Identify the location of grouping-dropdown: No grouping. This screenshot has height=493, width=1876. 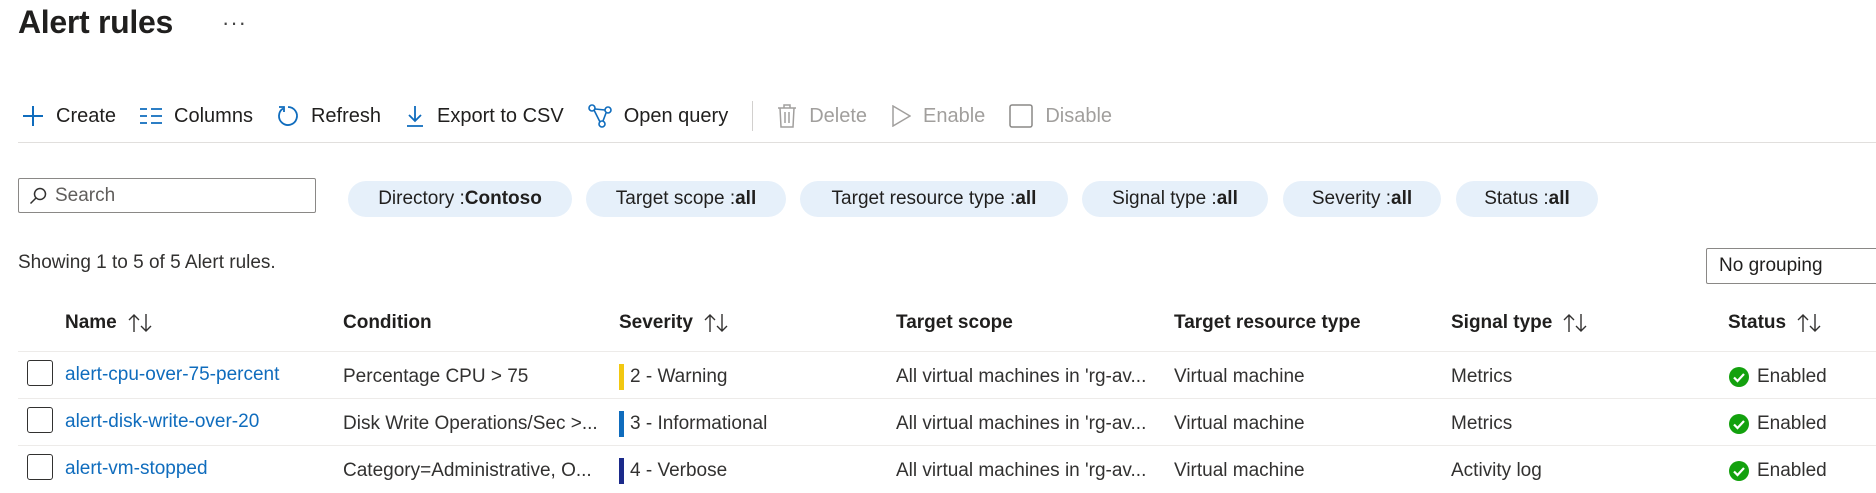
(1791, 266).